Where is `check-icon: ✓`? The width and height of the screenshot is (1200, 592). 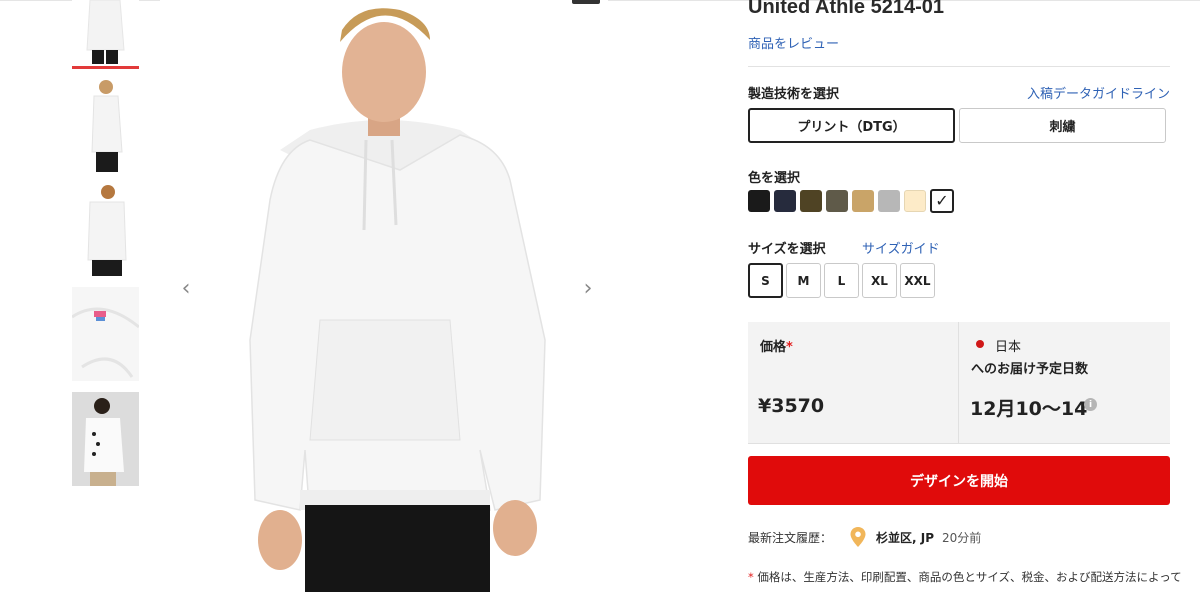
check-icon: ✓ is located at coordinates (942, 200).